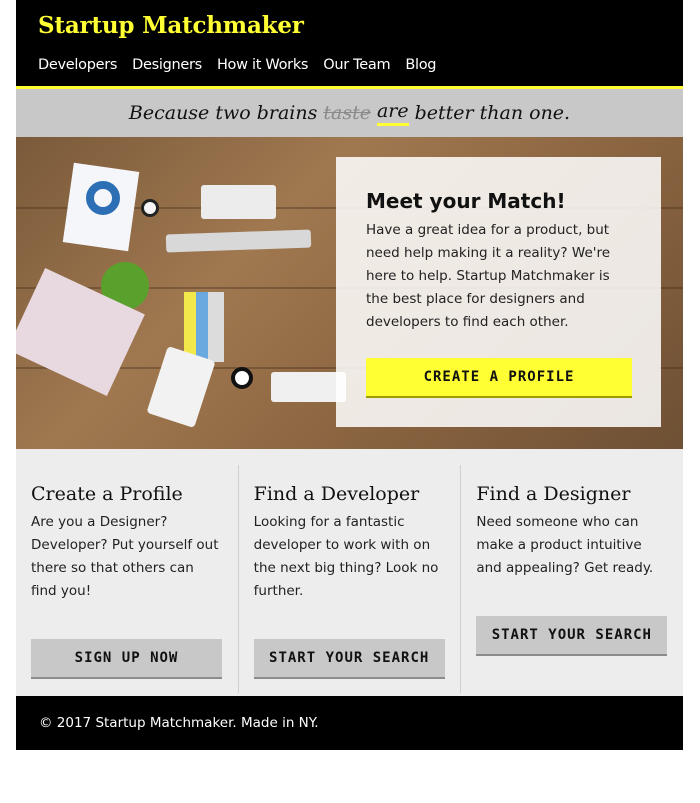  I want to click on nav-developers: Developers, so click(77, 65).